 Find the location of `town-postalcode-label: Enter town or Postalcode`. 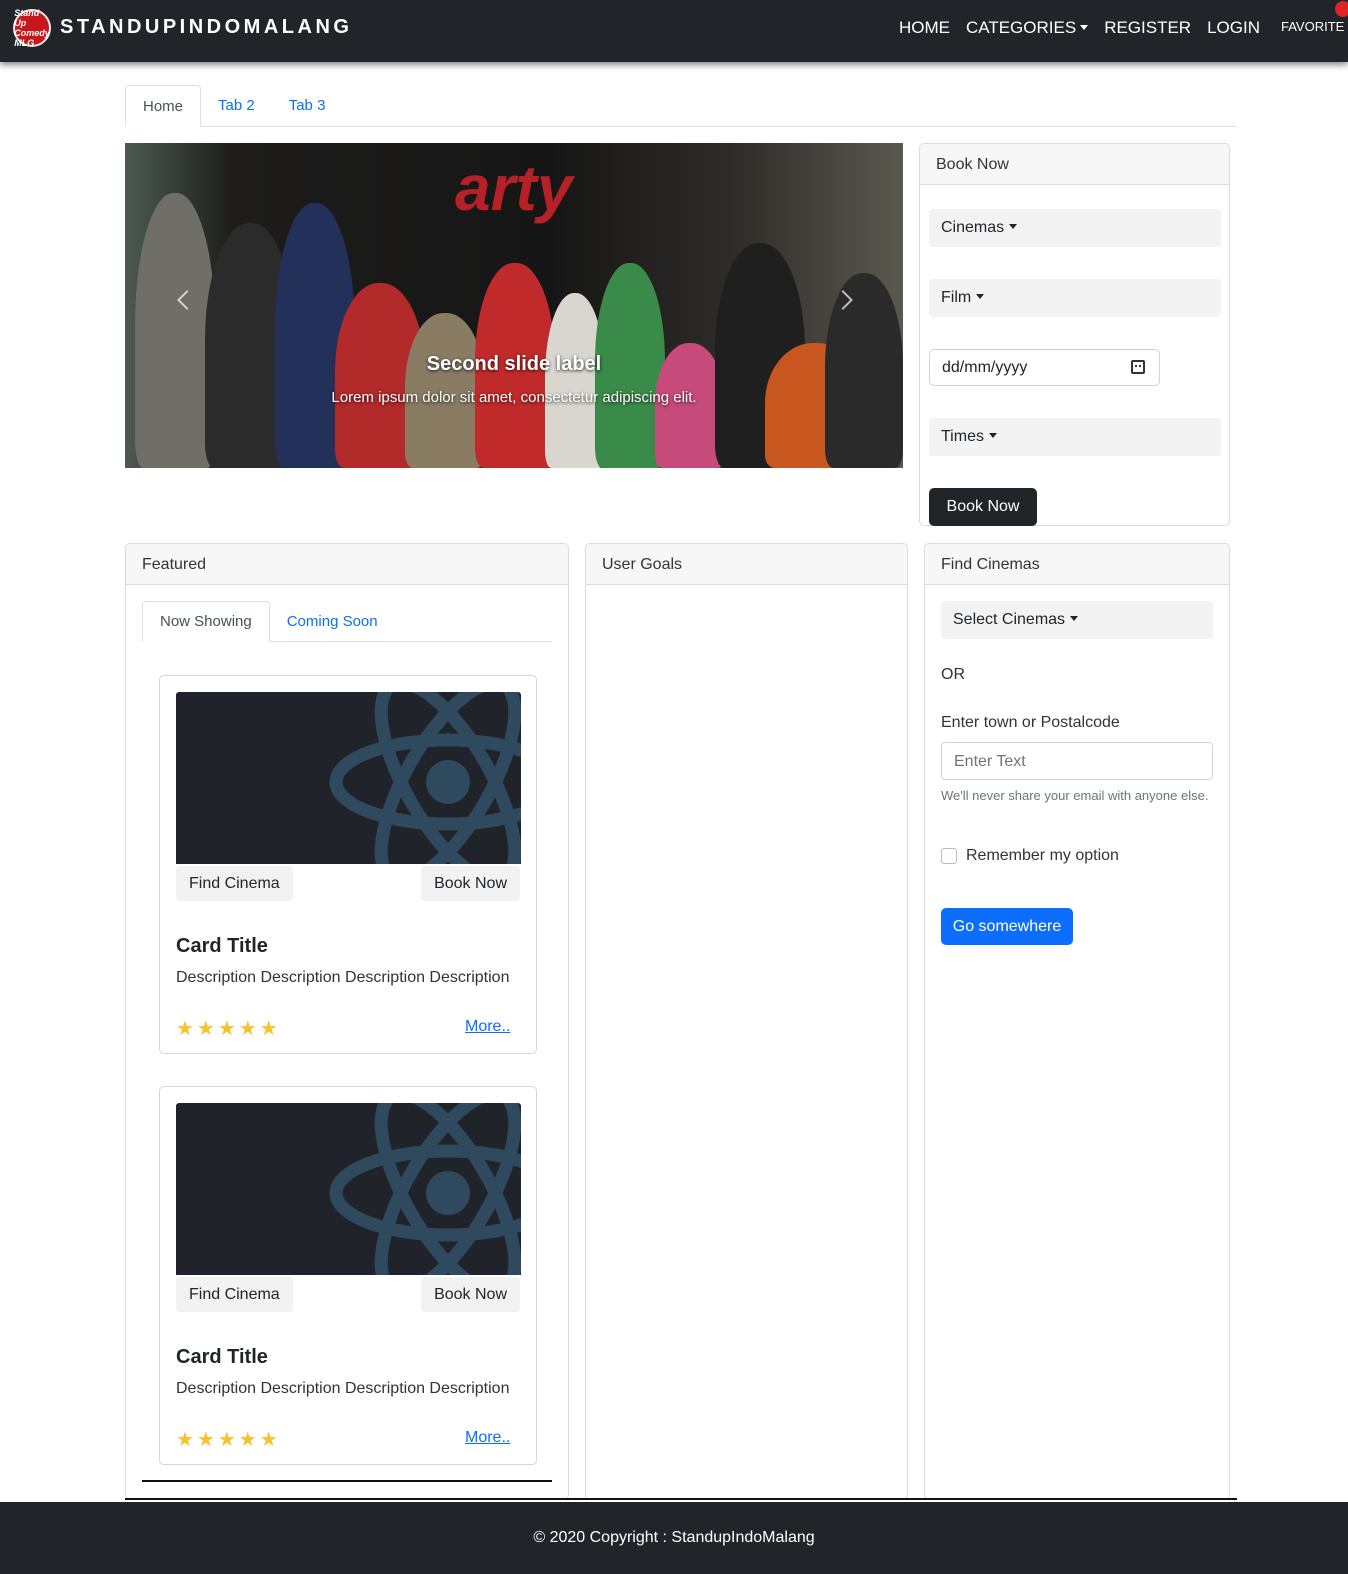

town-postalcode-label: Enter town or Postalcode is located at coordinates (1030, 722).